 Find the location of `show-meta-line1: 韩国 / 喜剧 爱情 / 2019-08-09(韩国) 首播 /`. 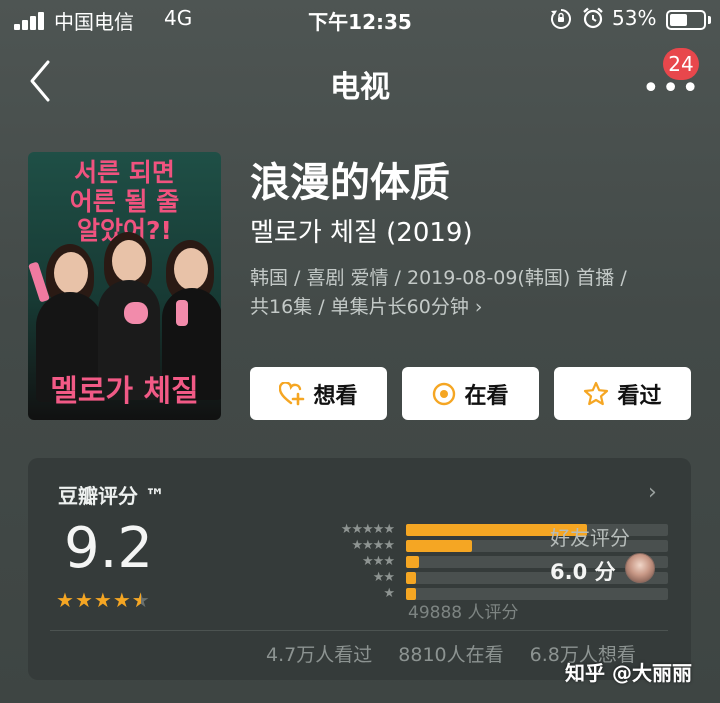

show-meta-line1: 韩国 / 喜剧 爱情 / 2019-08-09(韩国) 首播 / is located at coordinates (438, 278).